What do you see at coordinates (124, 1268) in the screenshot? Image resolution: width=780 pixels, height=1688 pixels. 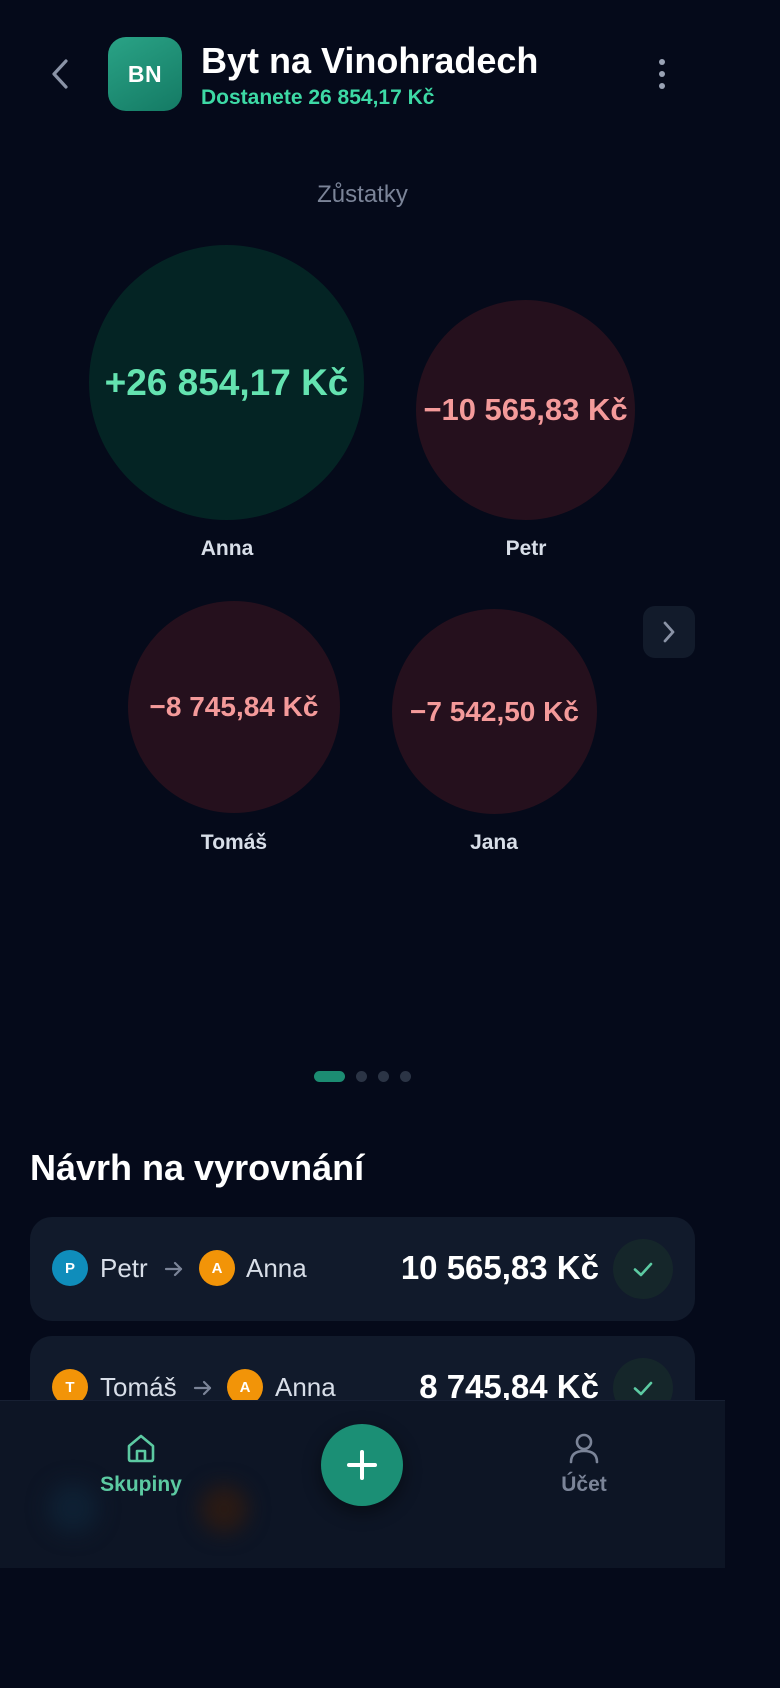 I see `from-name: Petr` at bounding box center [124, 1268].